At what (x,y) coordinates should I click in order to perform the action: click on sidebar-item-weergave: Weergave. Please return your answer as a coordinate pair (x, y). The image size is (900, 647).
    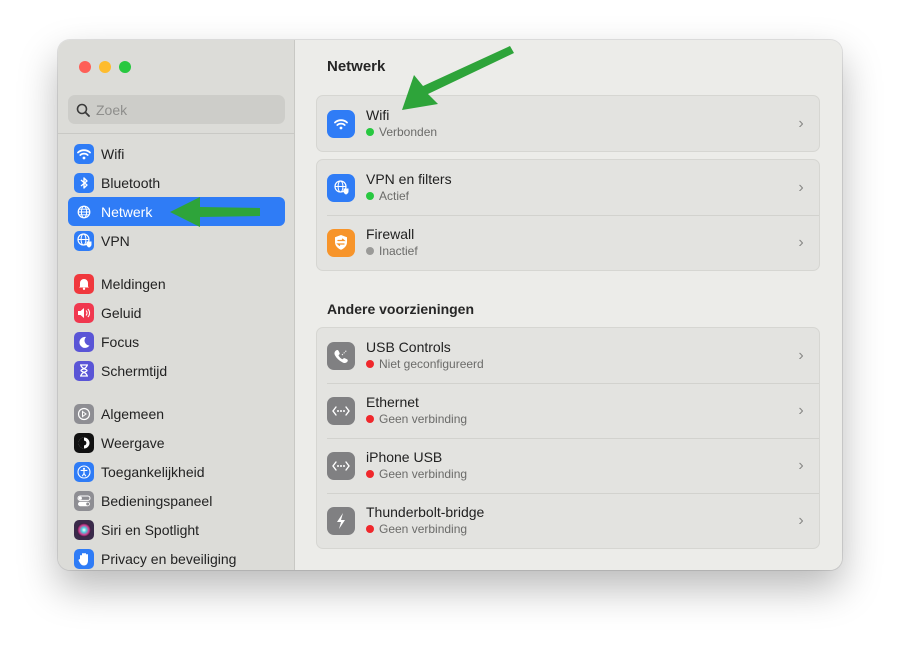
    Looking at the image, I should click on (176, 442).